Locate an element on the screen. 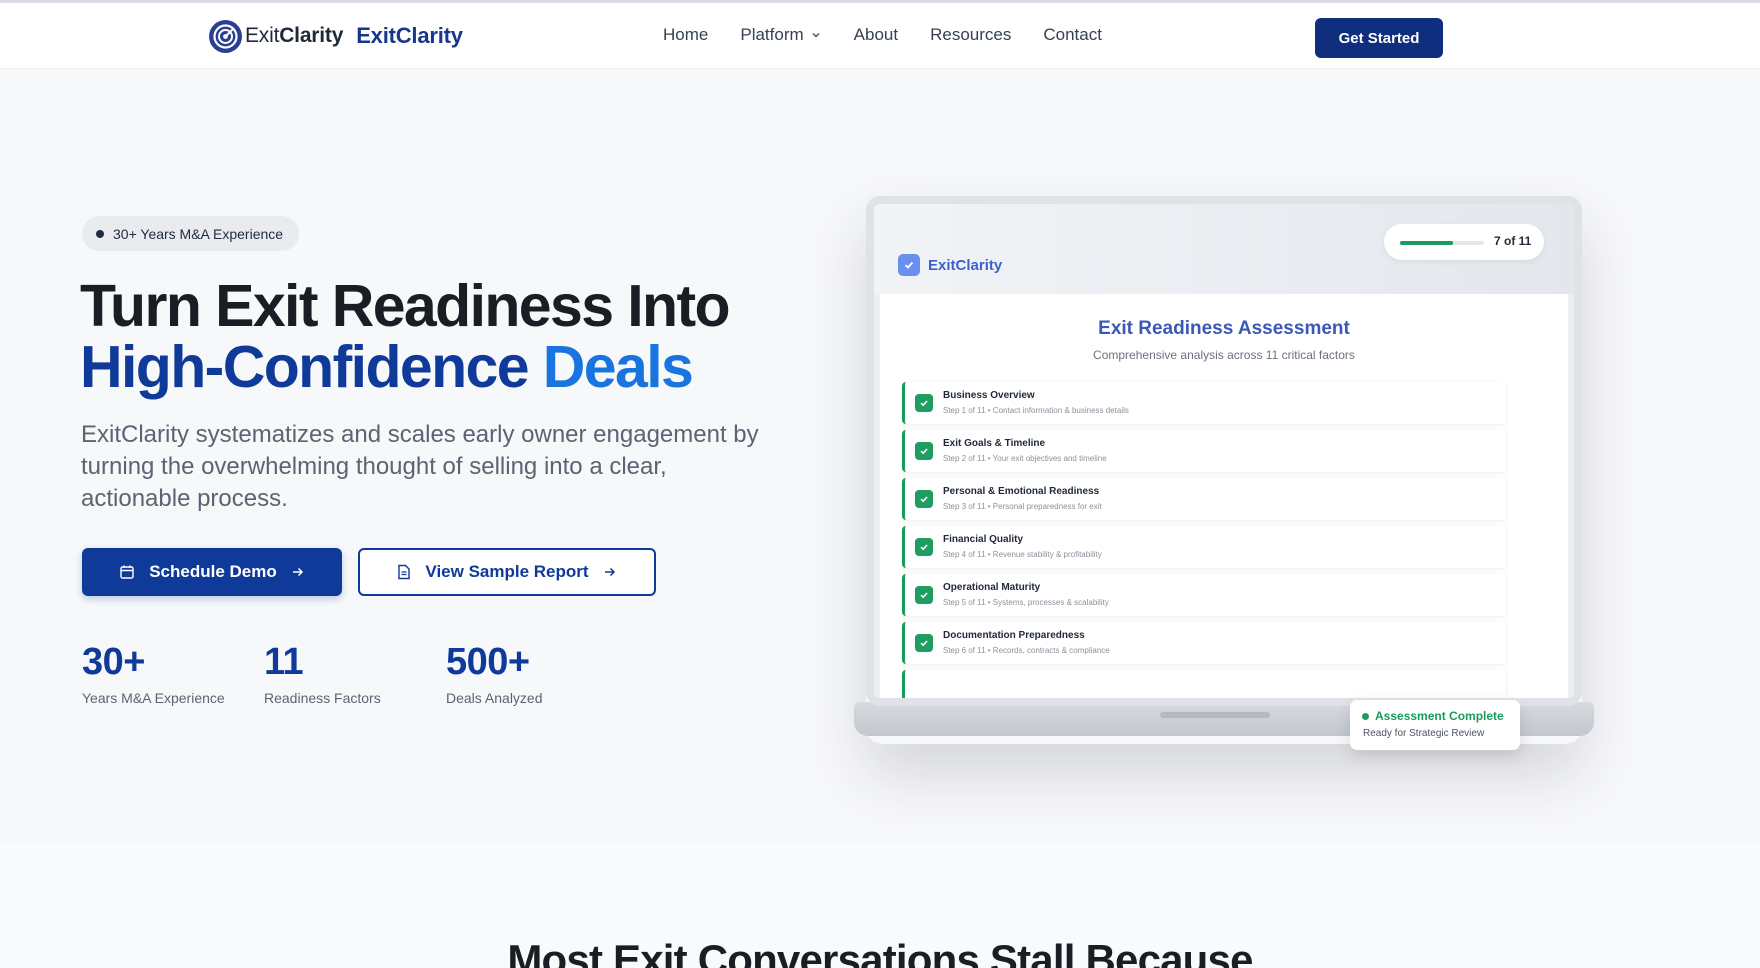 The width and height of the screenshot is (1760, 968). laptop-notch is located at coordinates (1215, 715).